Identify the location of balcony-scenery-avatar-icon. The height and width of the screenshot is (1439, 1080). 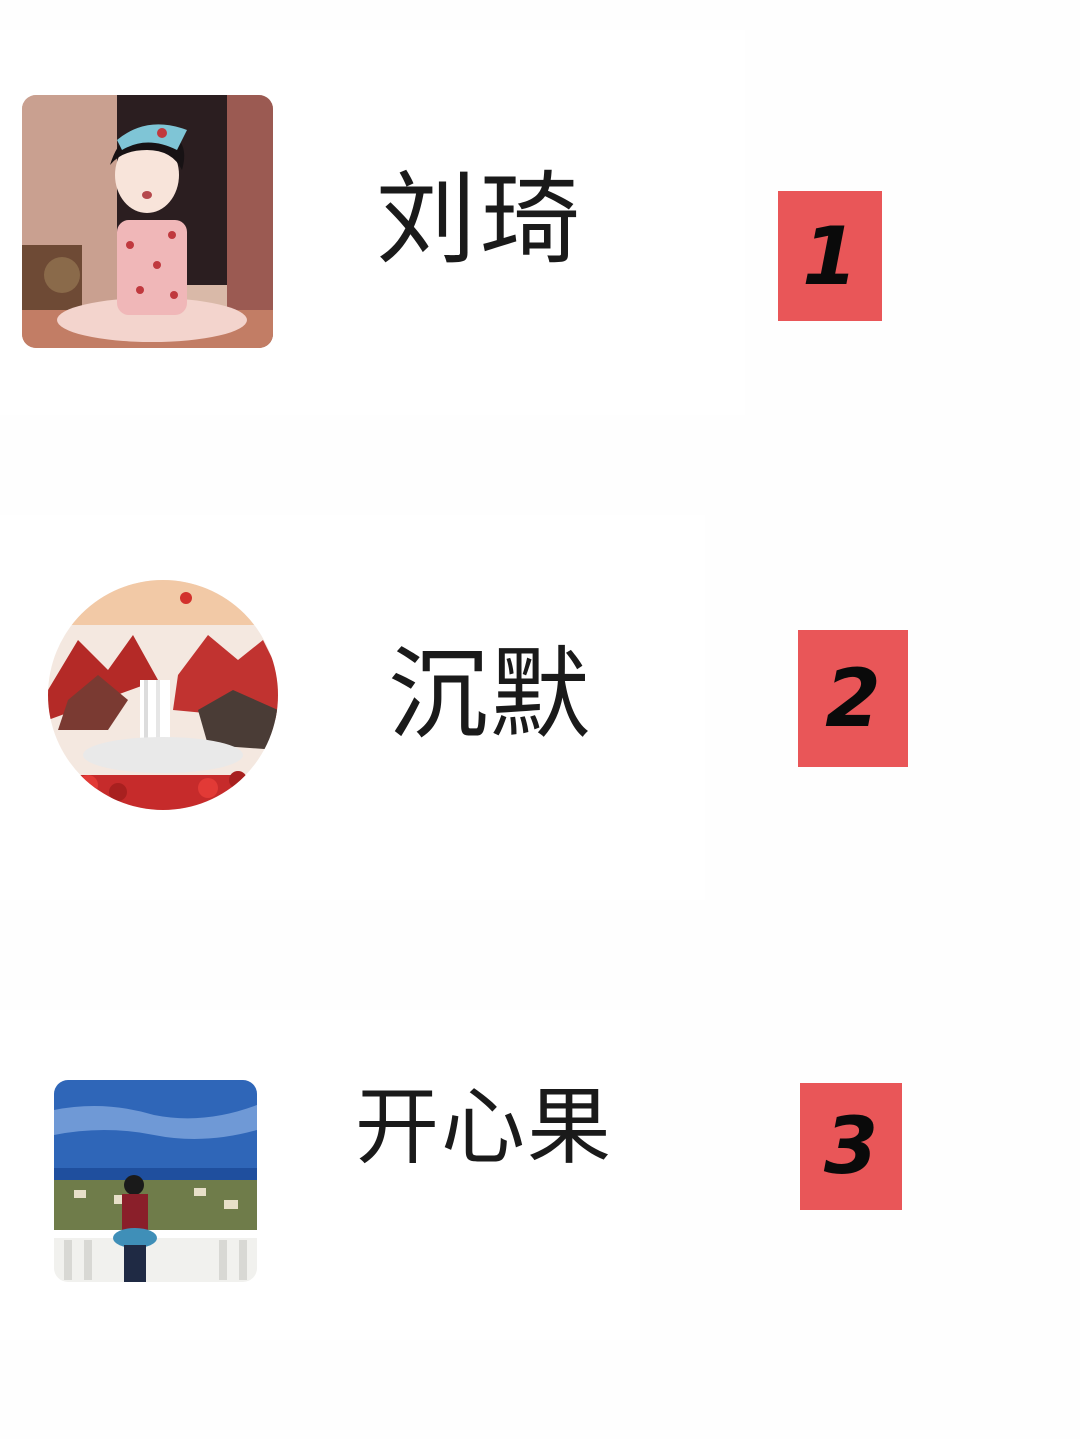
(155, 1181).